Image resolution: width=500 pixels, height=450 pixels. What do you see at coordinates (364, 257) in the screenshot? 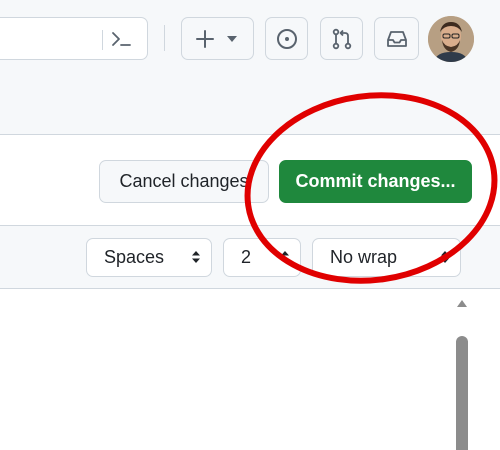
I see `wrap-mode-value: No wrap` at bounding box center [364, 257].